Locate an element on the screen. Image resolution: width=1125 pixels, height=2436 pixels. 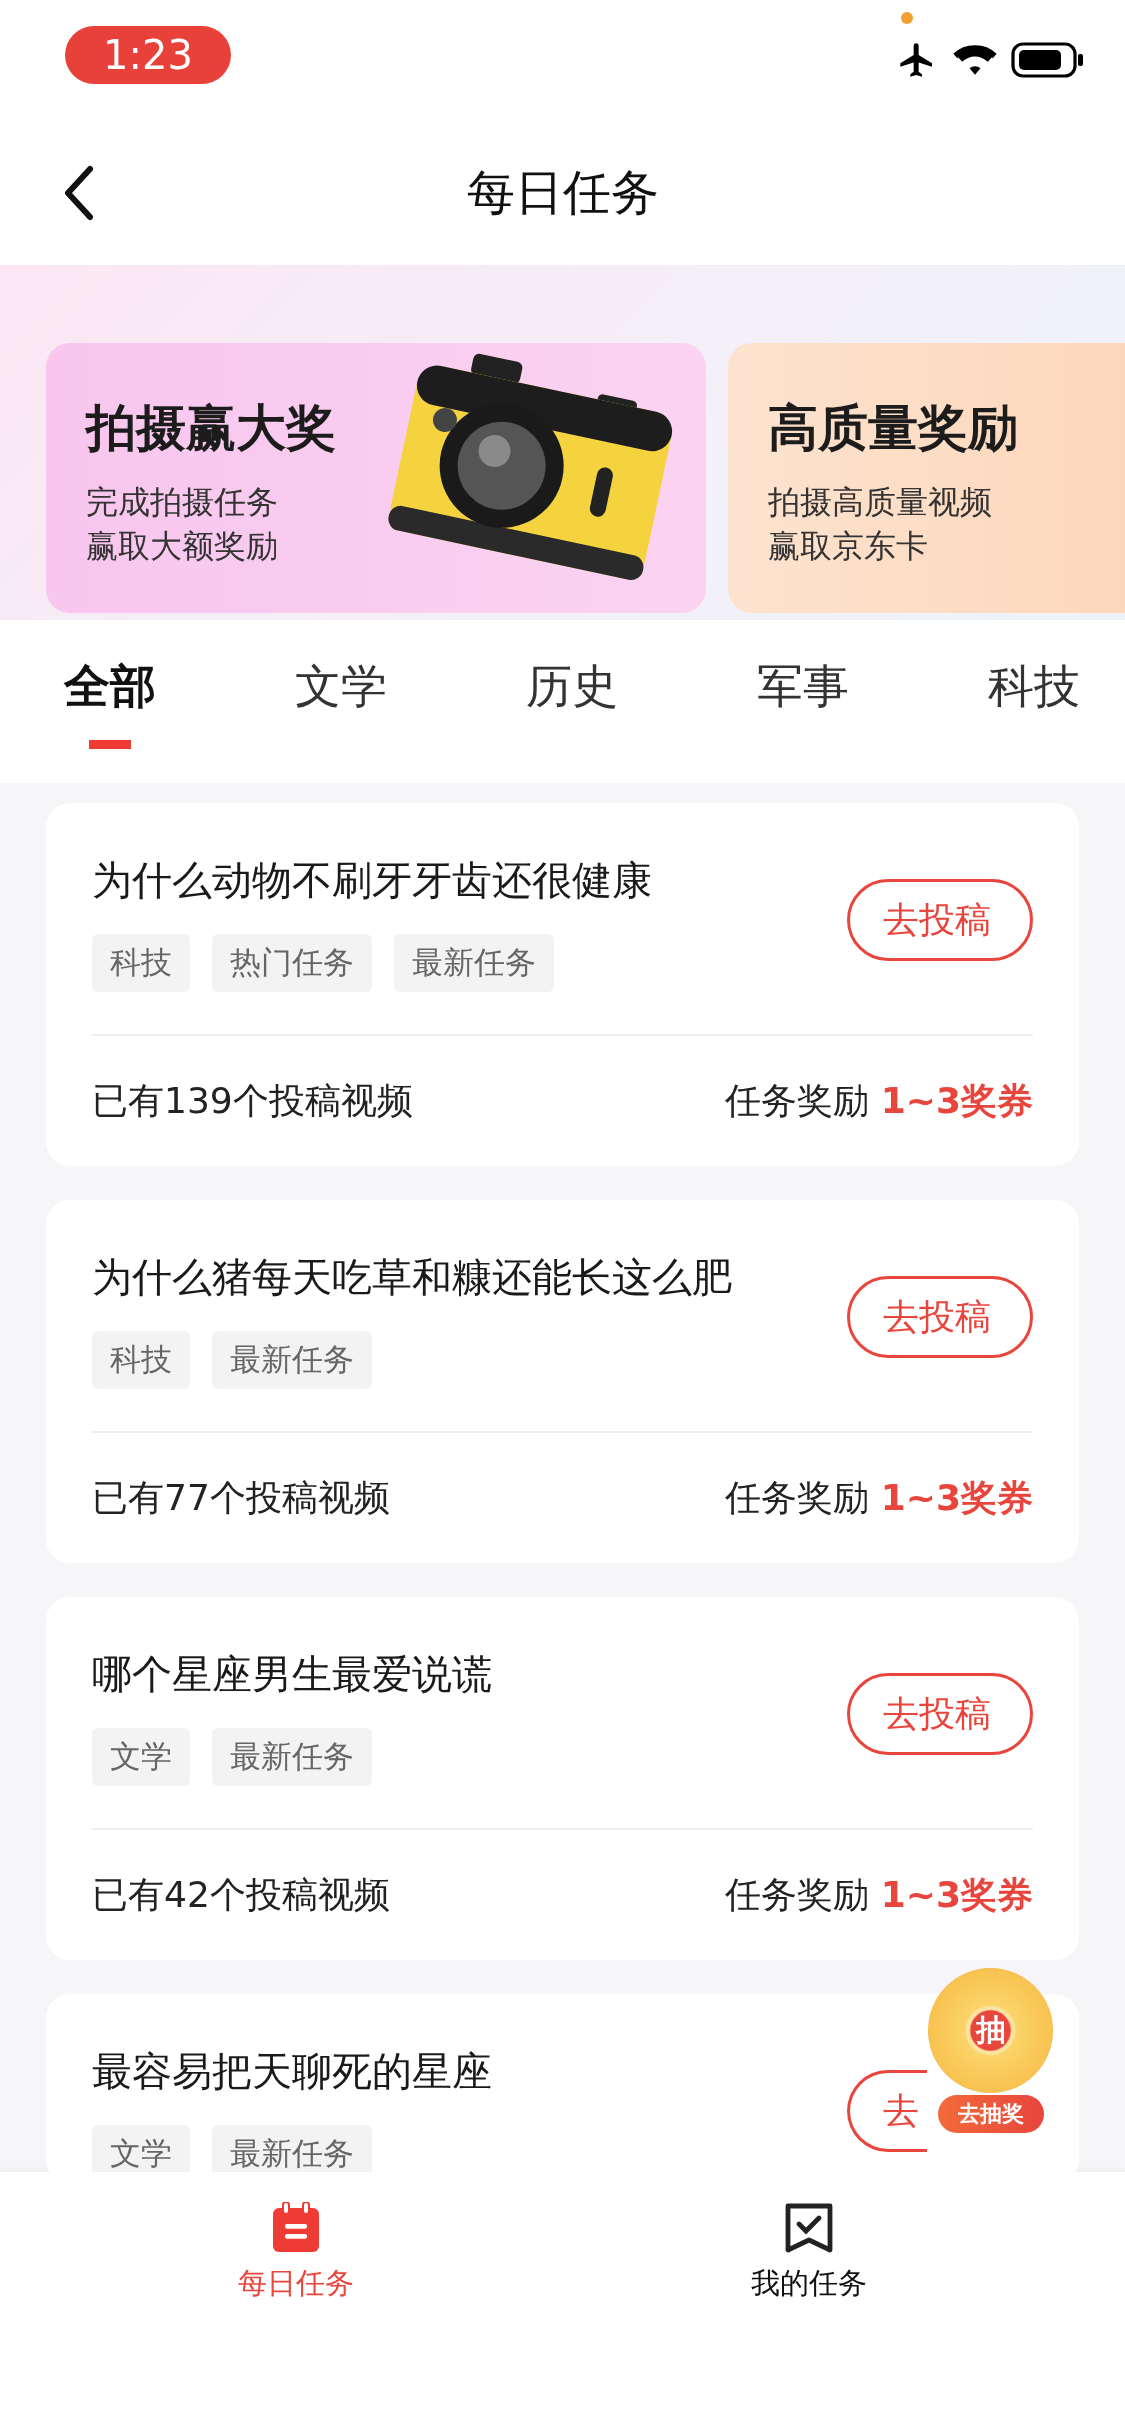
task-title: 最容易把天聊死的星座 is located at coordinates (292, 2071).